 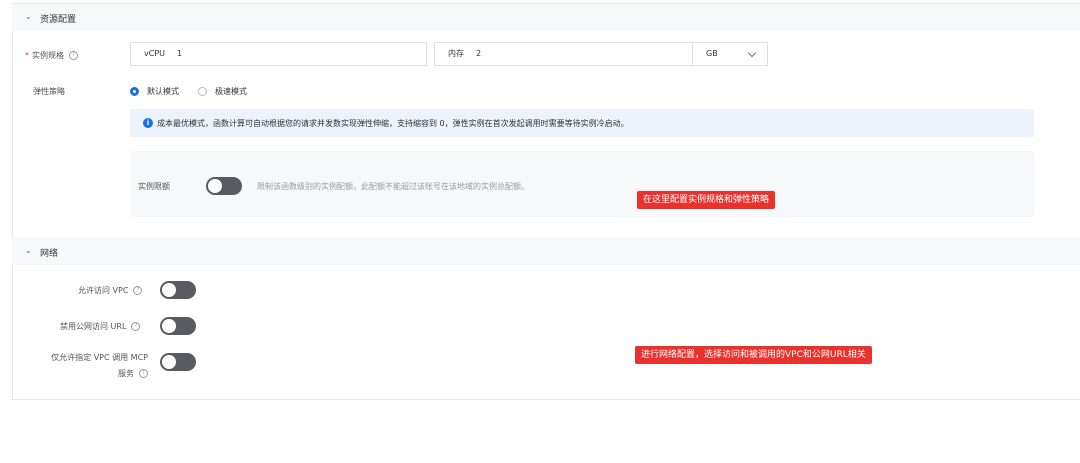 I want to click on mcp-vpc-label-line2: 服务, so click(x=126, y=373).